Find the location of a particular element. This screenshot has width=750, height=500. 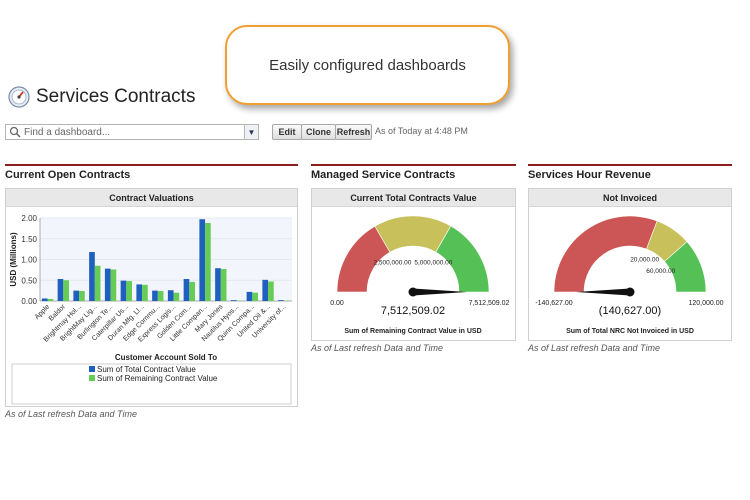

gauge-min-label: 0.00 is located at coordinates (337, 303).